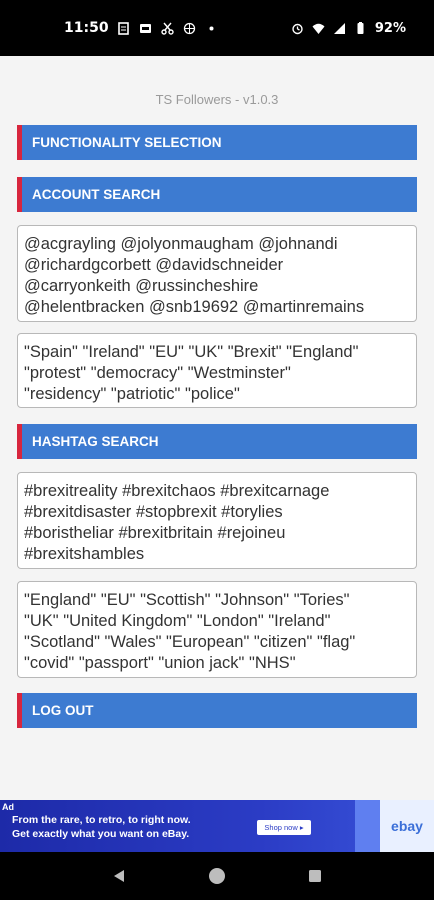 The image size is (434, 900). What do you see at coordinates (101, 834) in the screenshot?
I see `ad-subline: Get exactly what you want on eBay.` at bounding box center [101, 834].